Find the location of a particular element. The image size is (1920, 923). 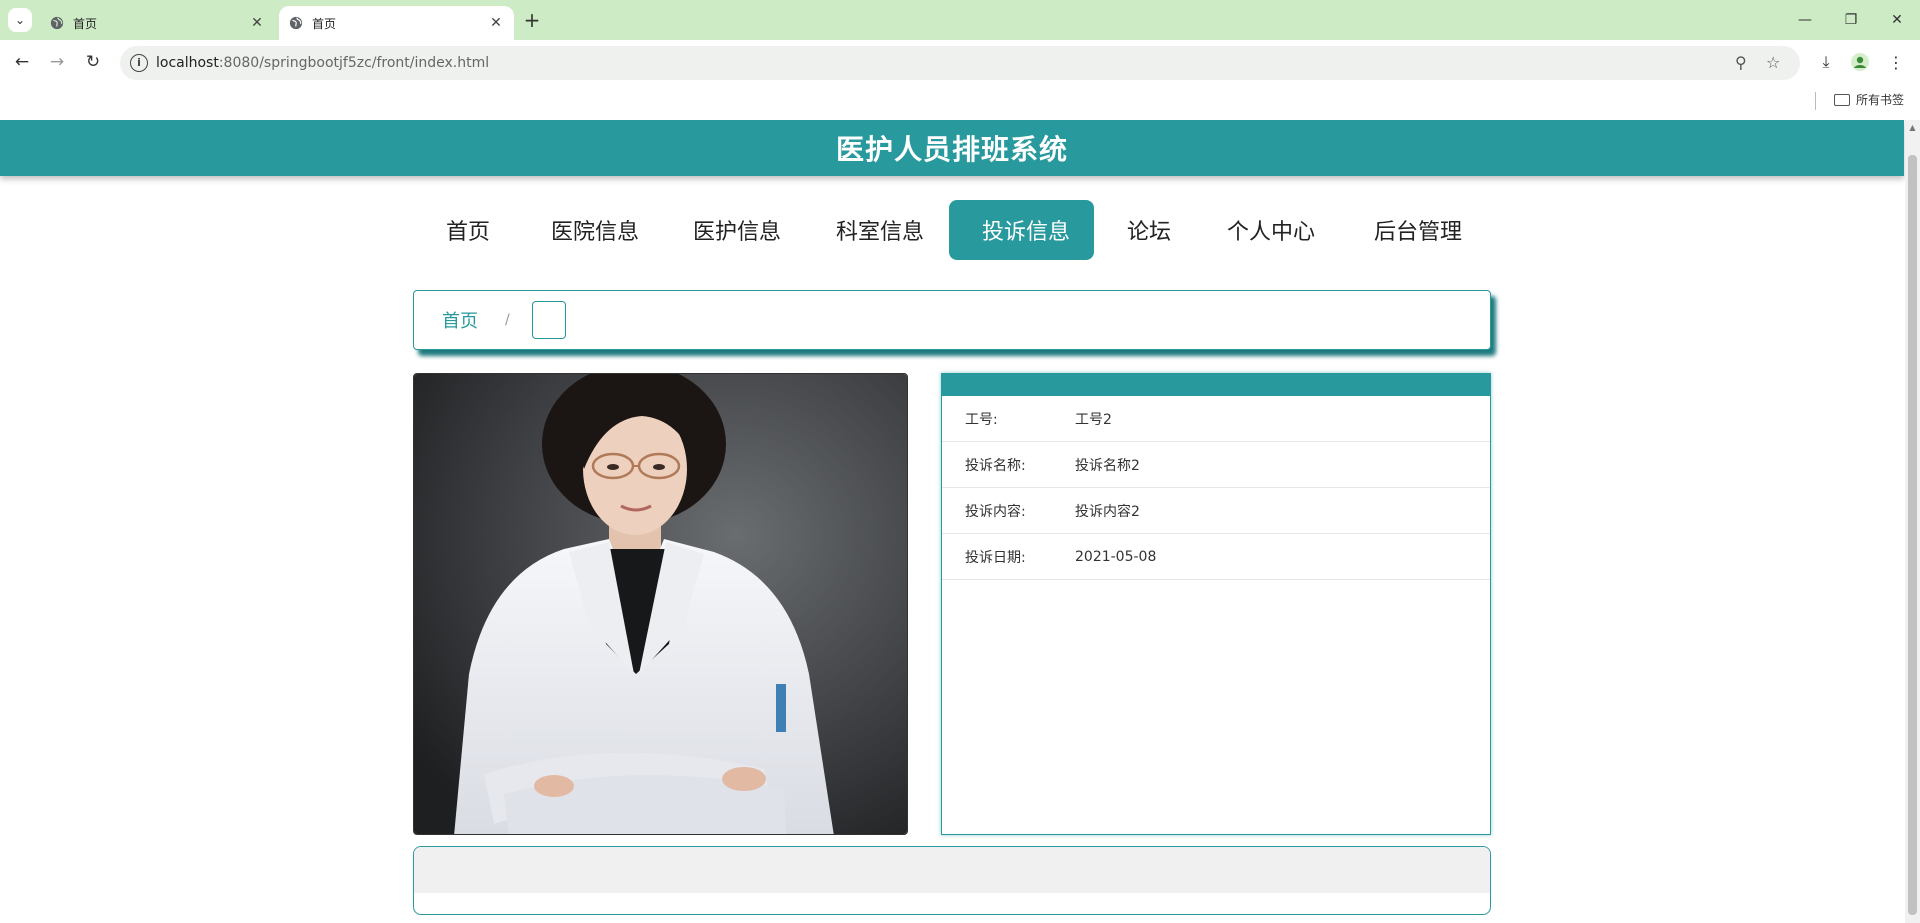

site-header: 医护人员排班系统 is located at coordinates (952, 148).